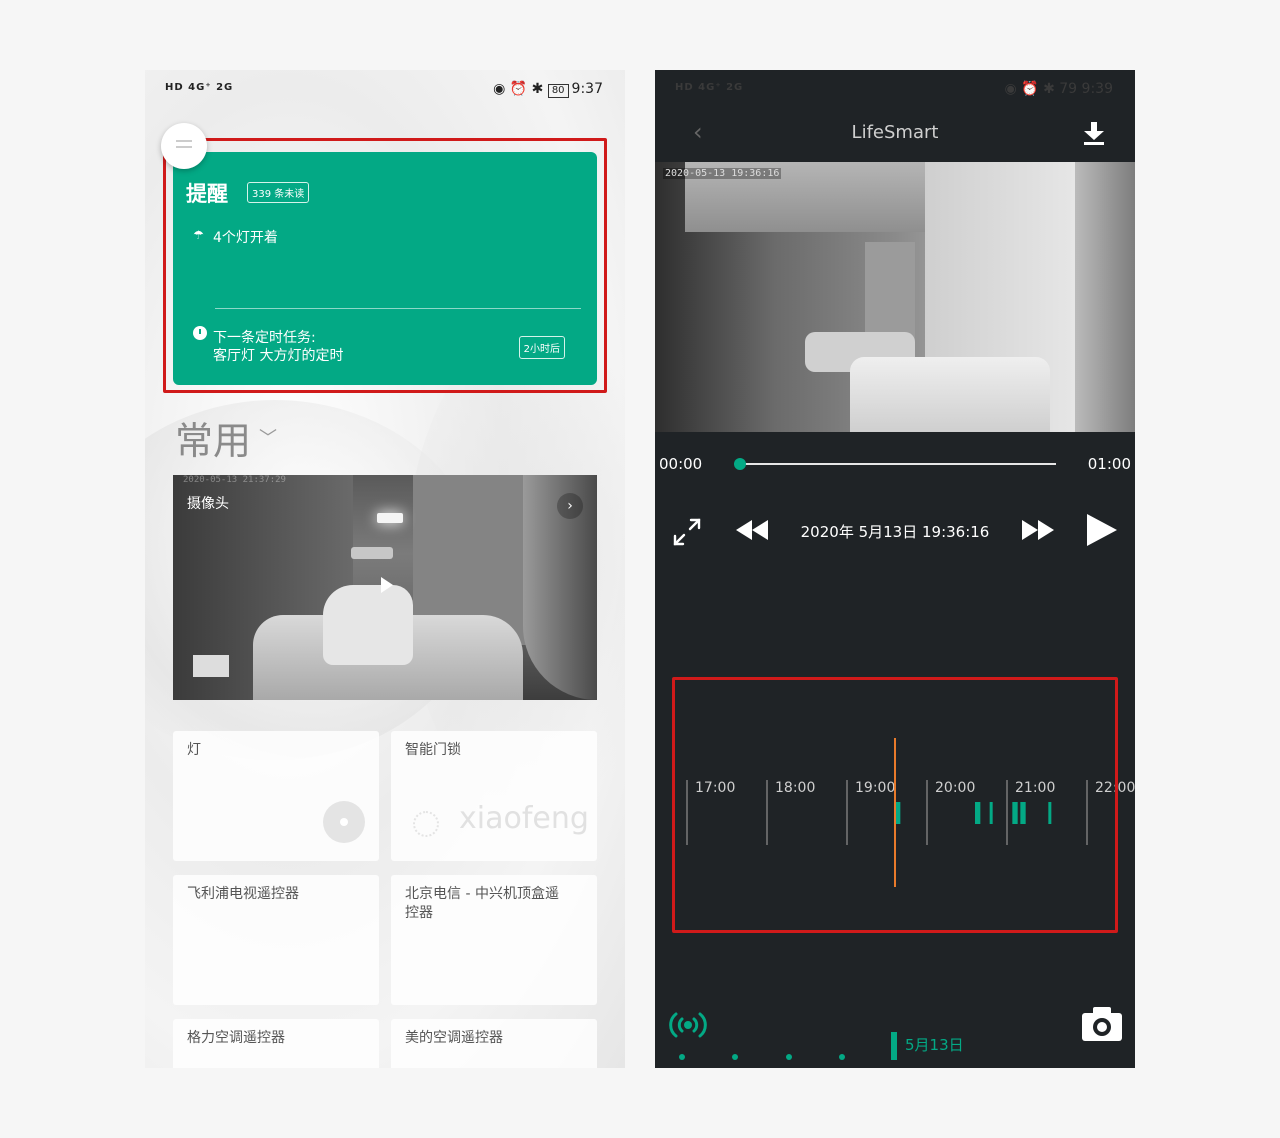 The height and width of the screenshot is (1138, 1280). Describe the element at coordinates (194, 750) in the screenshot. I see `device-label: 灯` at that location.